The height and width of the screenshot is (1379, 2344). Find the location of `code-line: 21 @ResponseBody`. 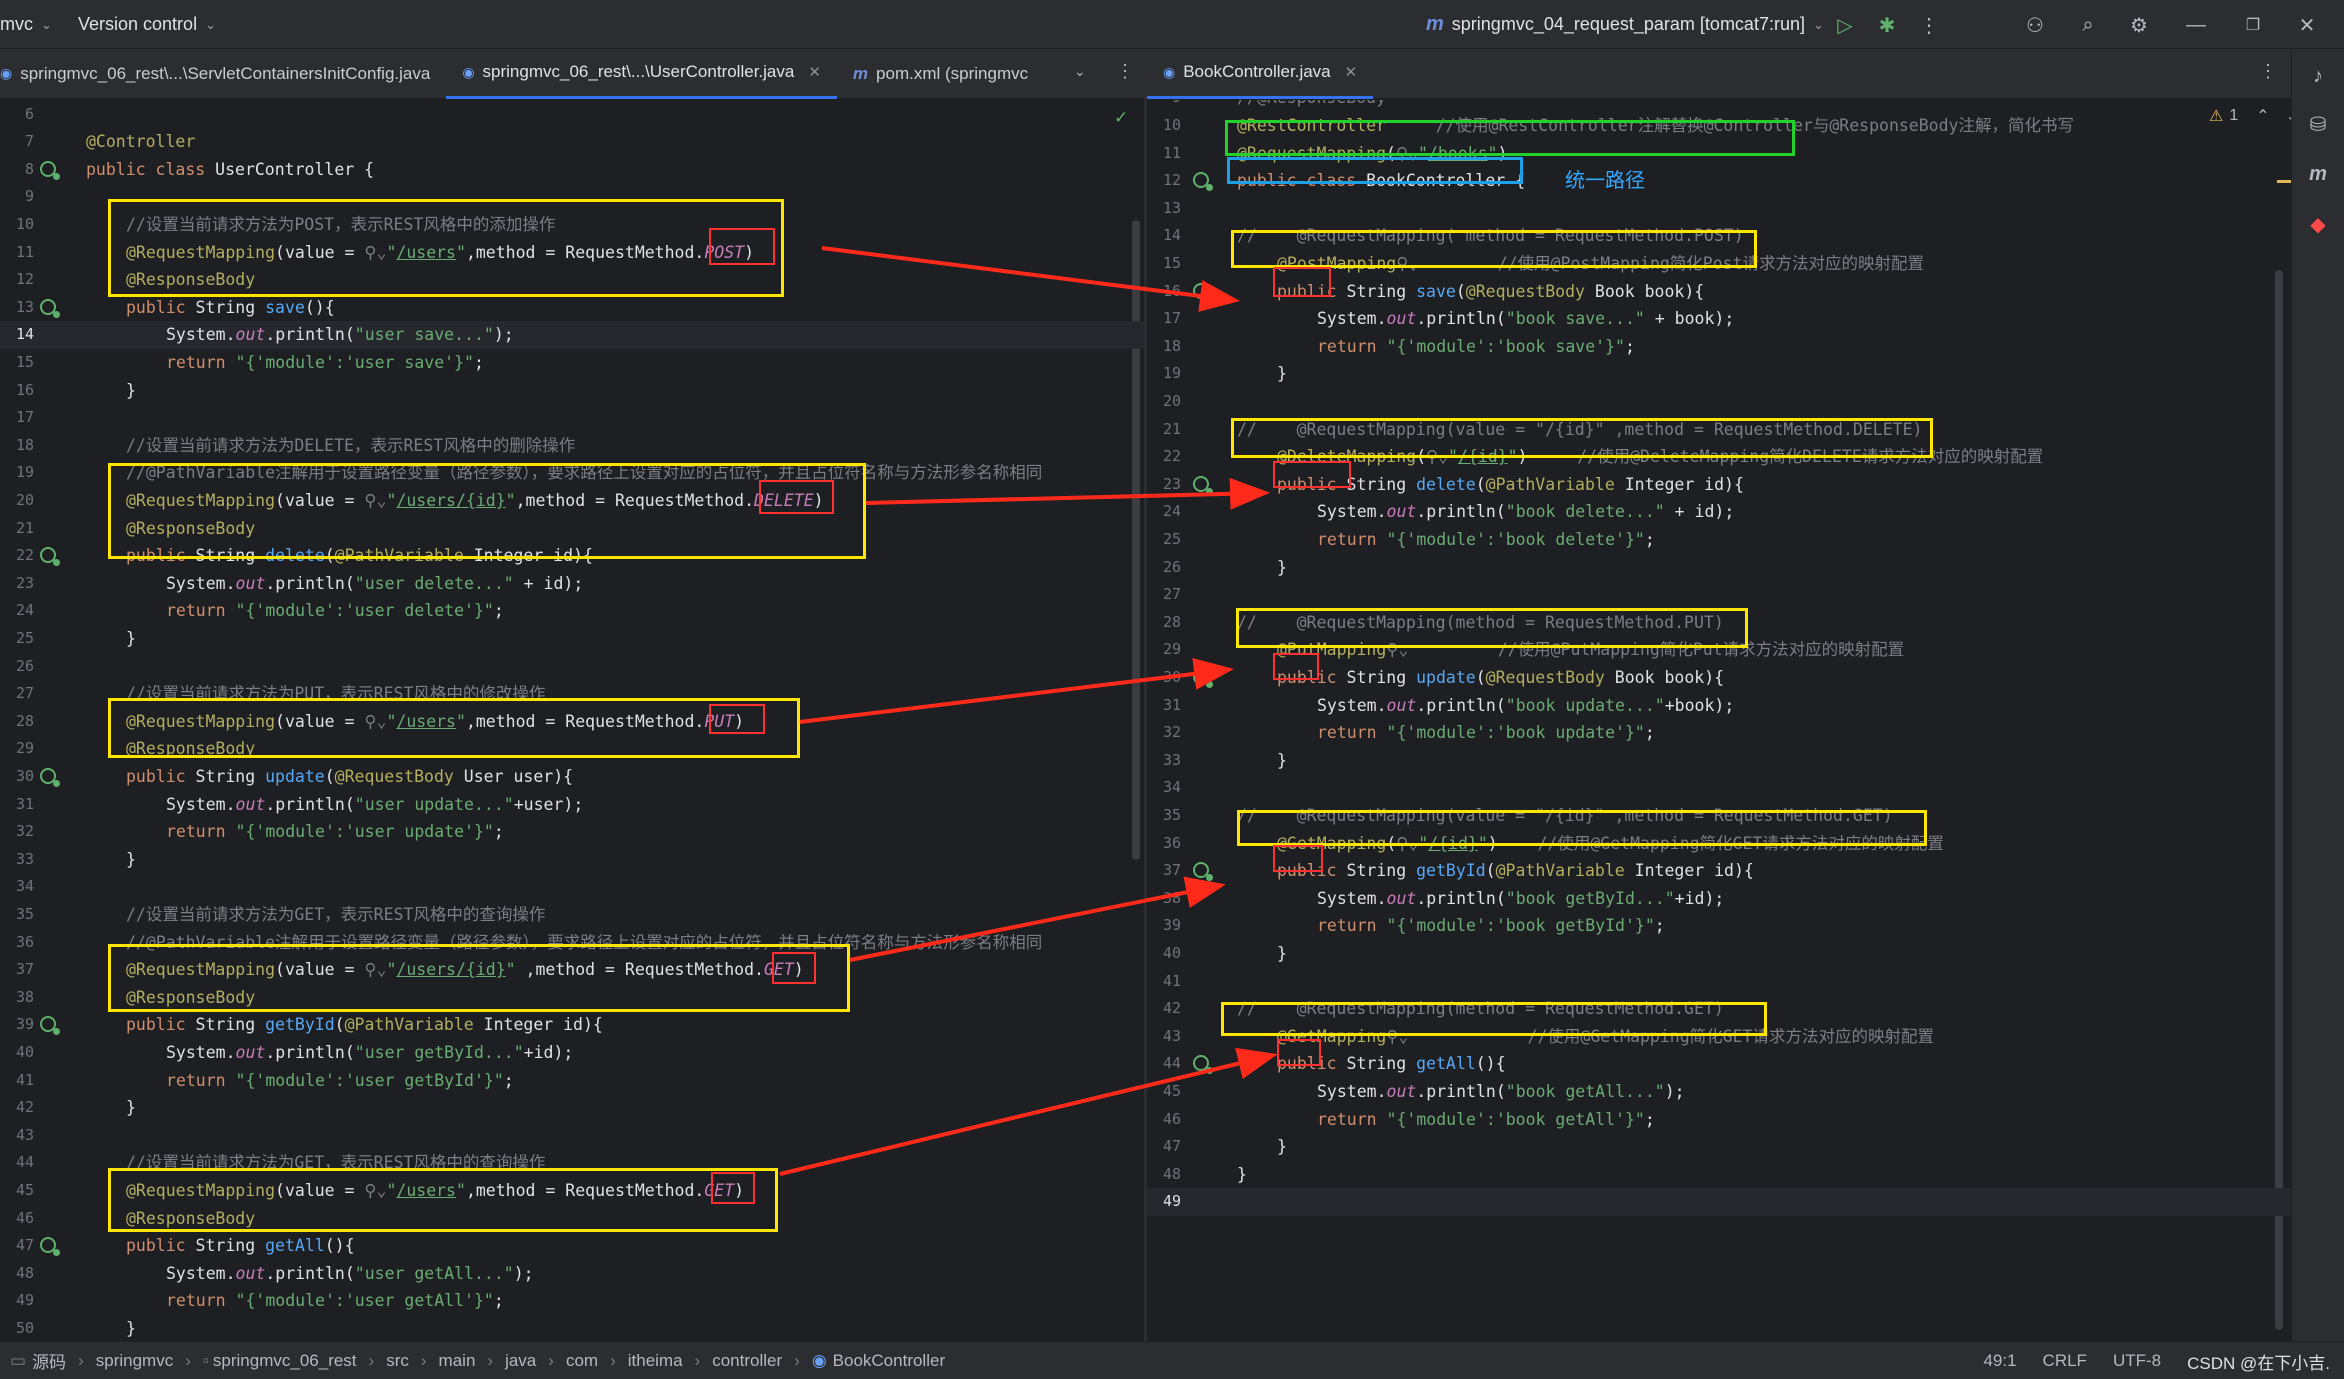

code-line: 21 @ResponseBody is located at coordinates (135, 528).